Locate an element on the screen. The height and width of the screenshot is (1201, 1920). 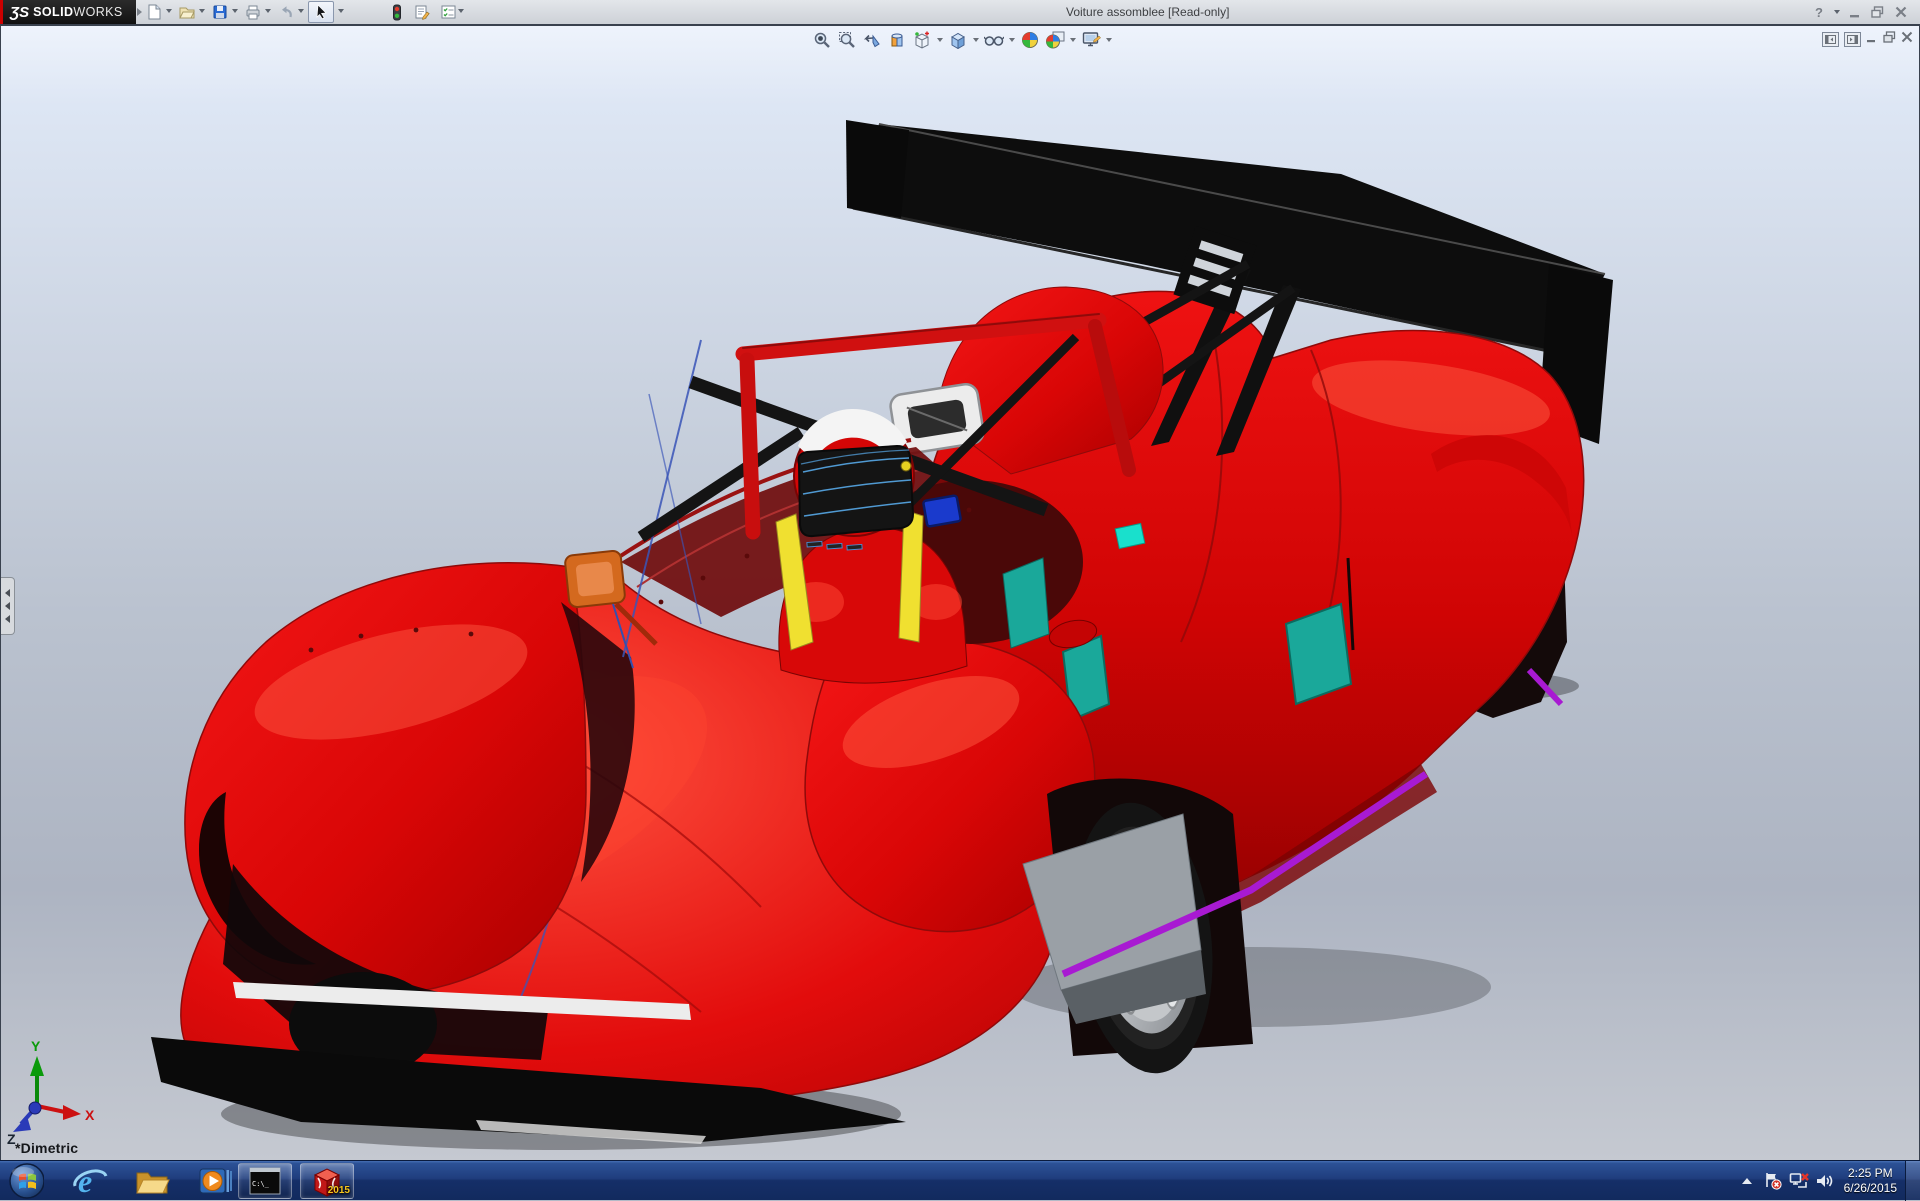
solidworks-glyph-icon: ƷS is located at coordinates (20, 12).